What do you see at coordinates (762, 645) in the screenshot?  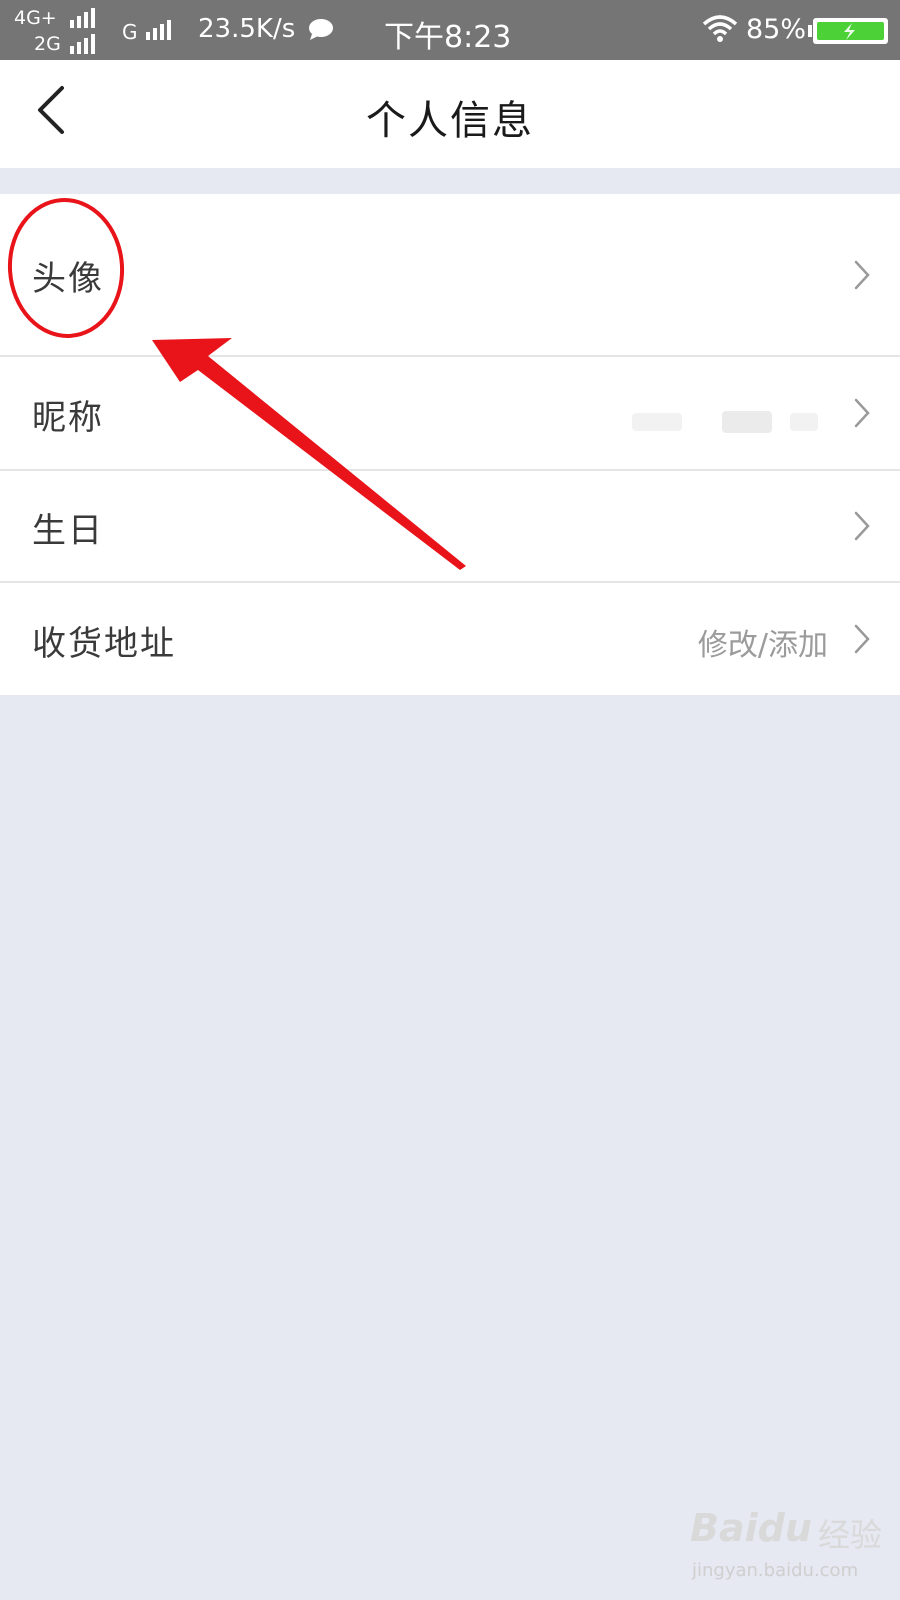 I see `row-address-value: 修改/添加` at bounding box center [762, 645].